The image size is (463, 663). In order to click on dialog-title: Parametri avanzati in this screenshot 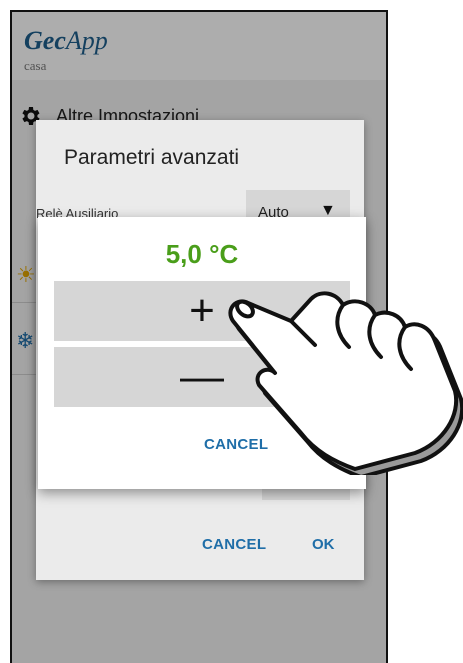, I will do `click(152, 157)`.